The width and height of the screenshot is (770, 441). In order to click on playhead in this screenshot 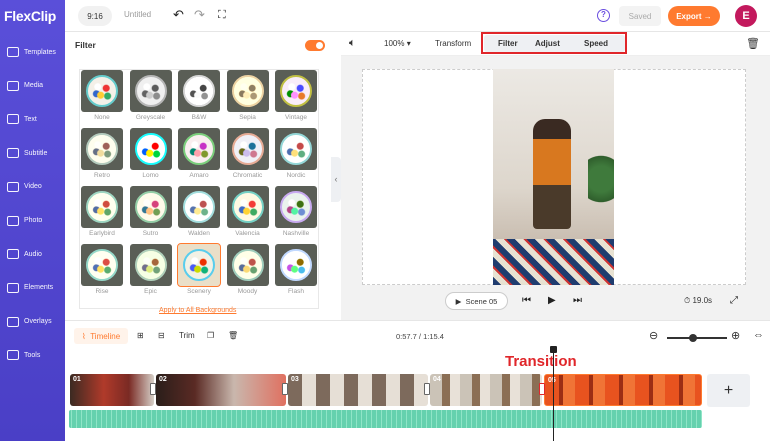, I will do `click(553, 393)`.